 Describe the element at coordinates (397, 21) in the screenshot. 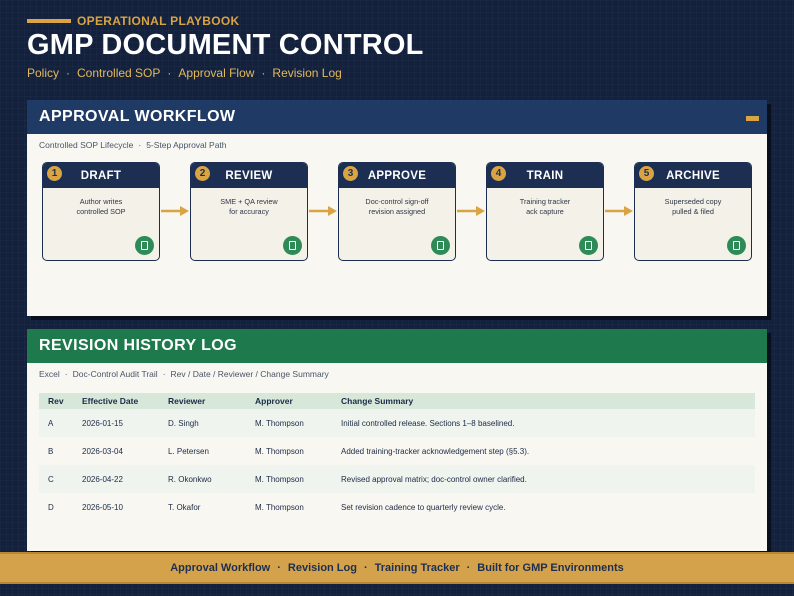

I see `eyebrow-row: OPERATIONAL PLAYBOOK` at that location.